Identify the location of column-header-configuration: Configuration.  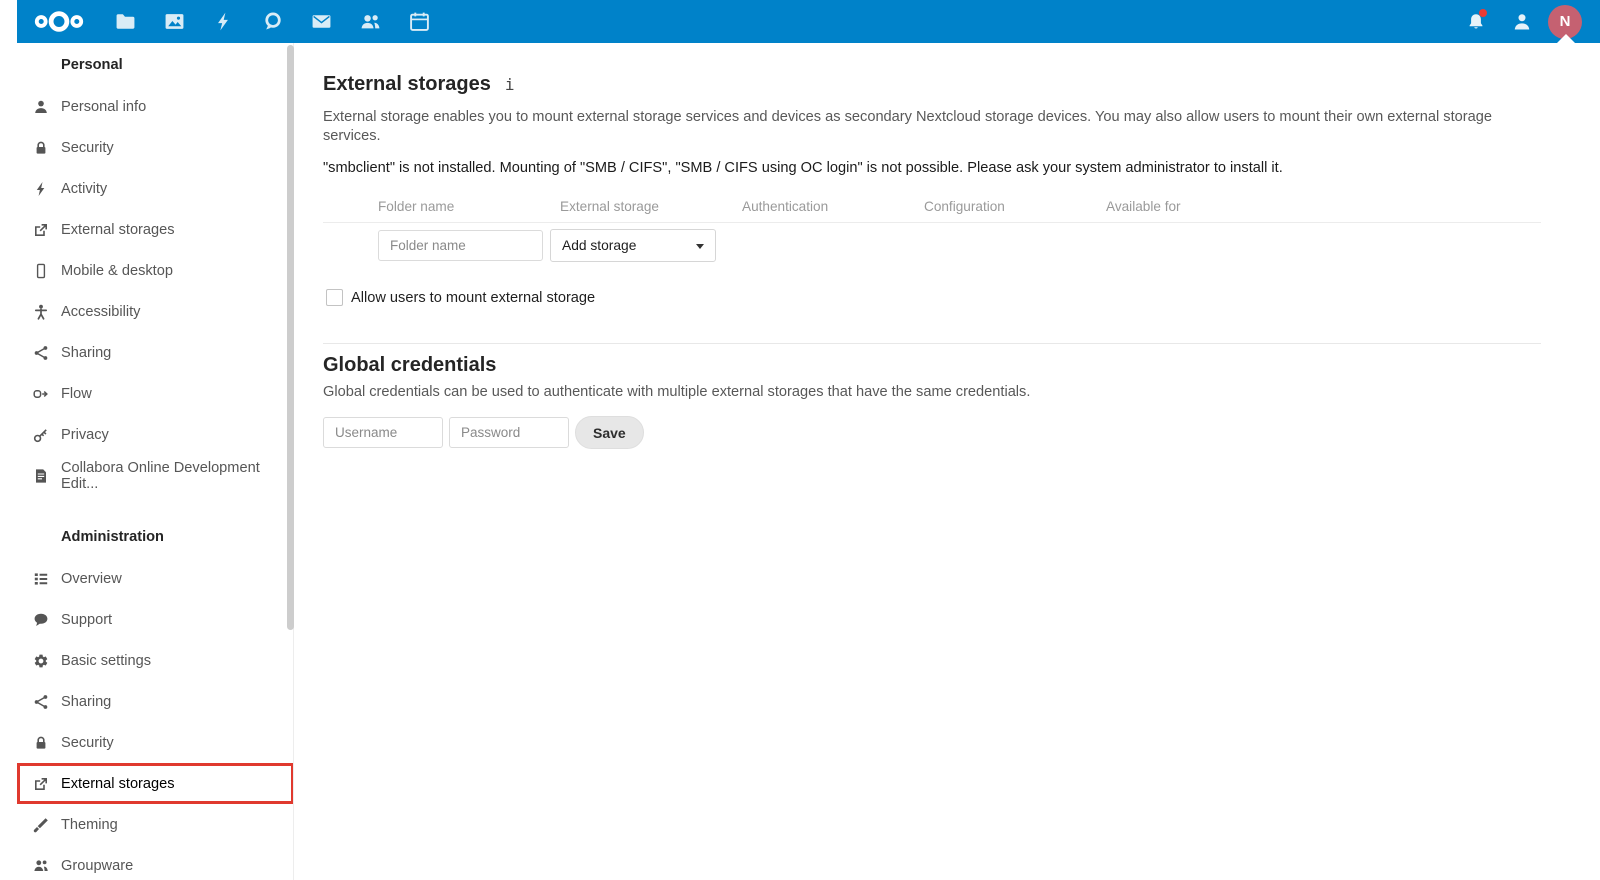
(964, 206).